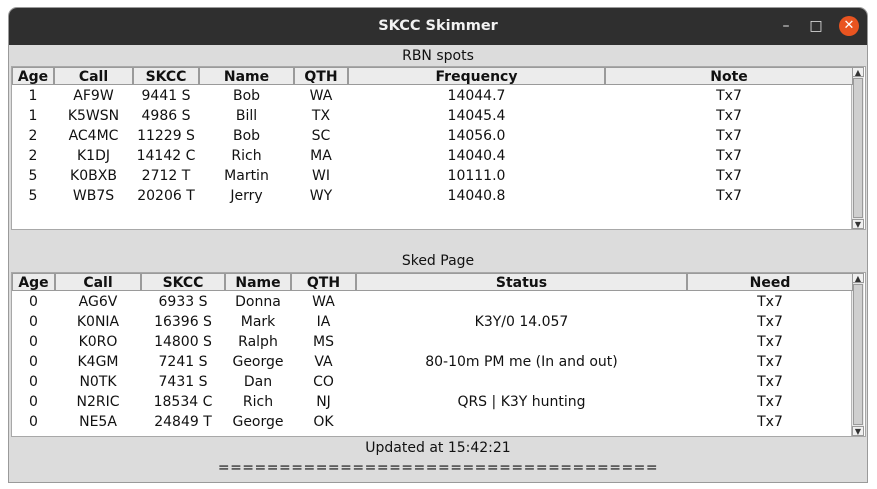  I want to click on sked-cell-call: NE5A, so click(98, 422).